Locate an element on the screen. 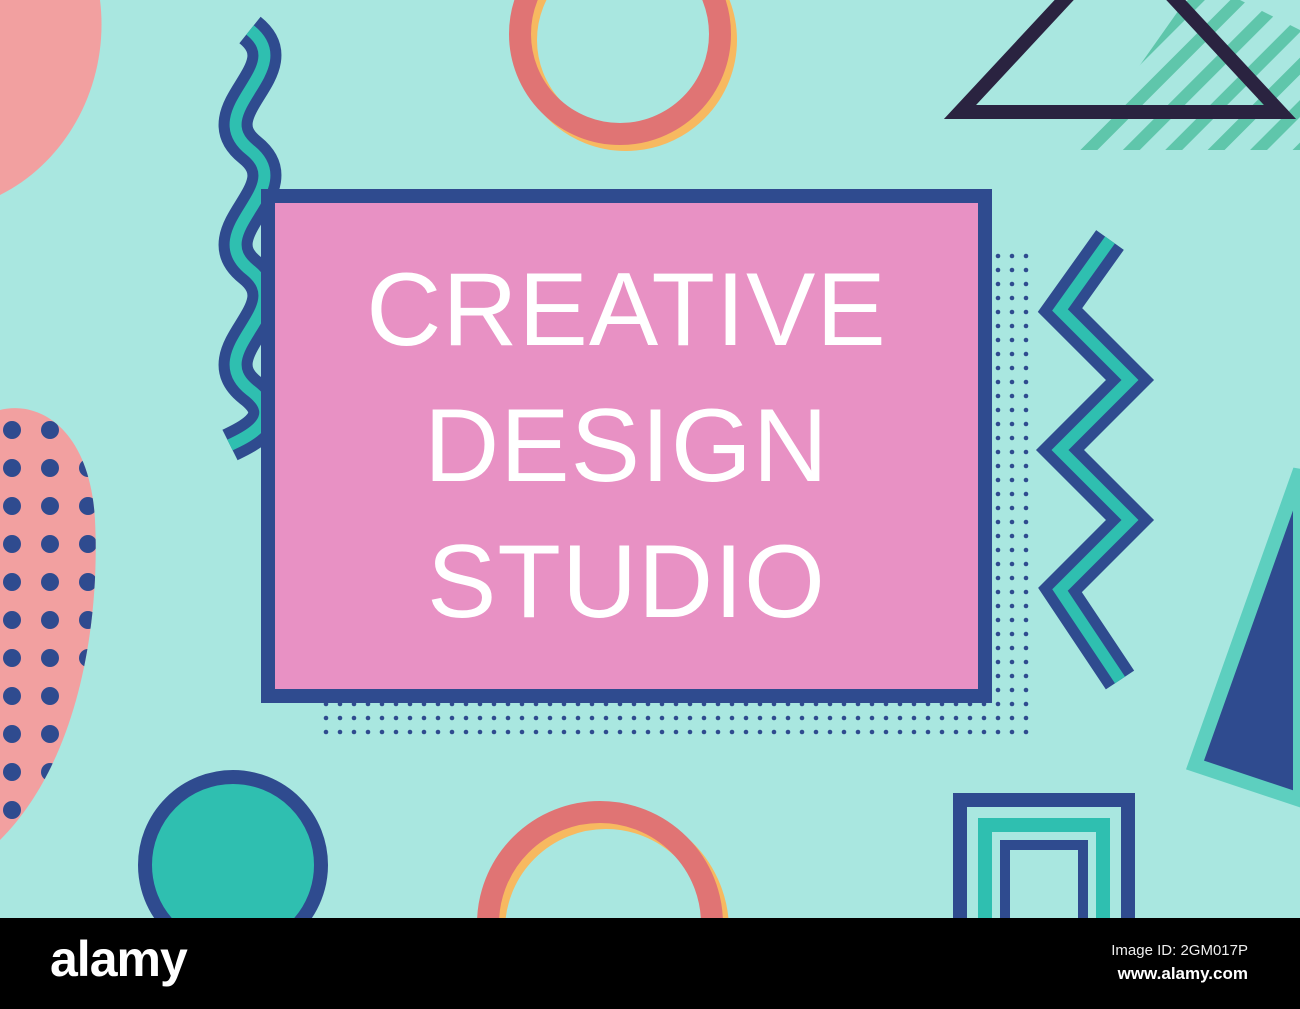 Image resolution: width=1300 pixels, height=1009 pixels. site-url: www.alamy.com is located at coordinates (1182, 973).